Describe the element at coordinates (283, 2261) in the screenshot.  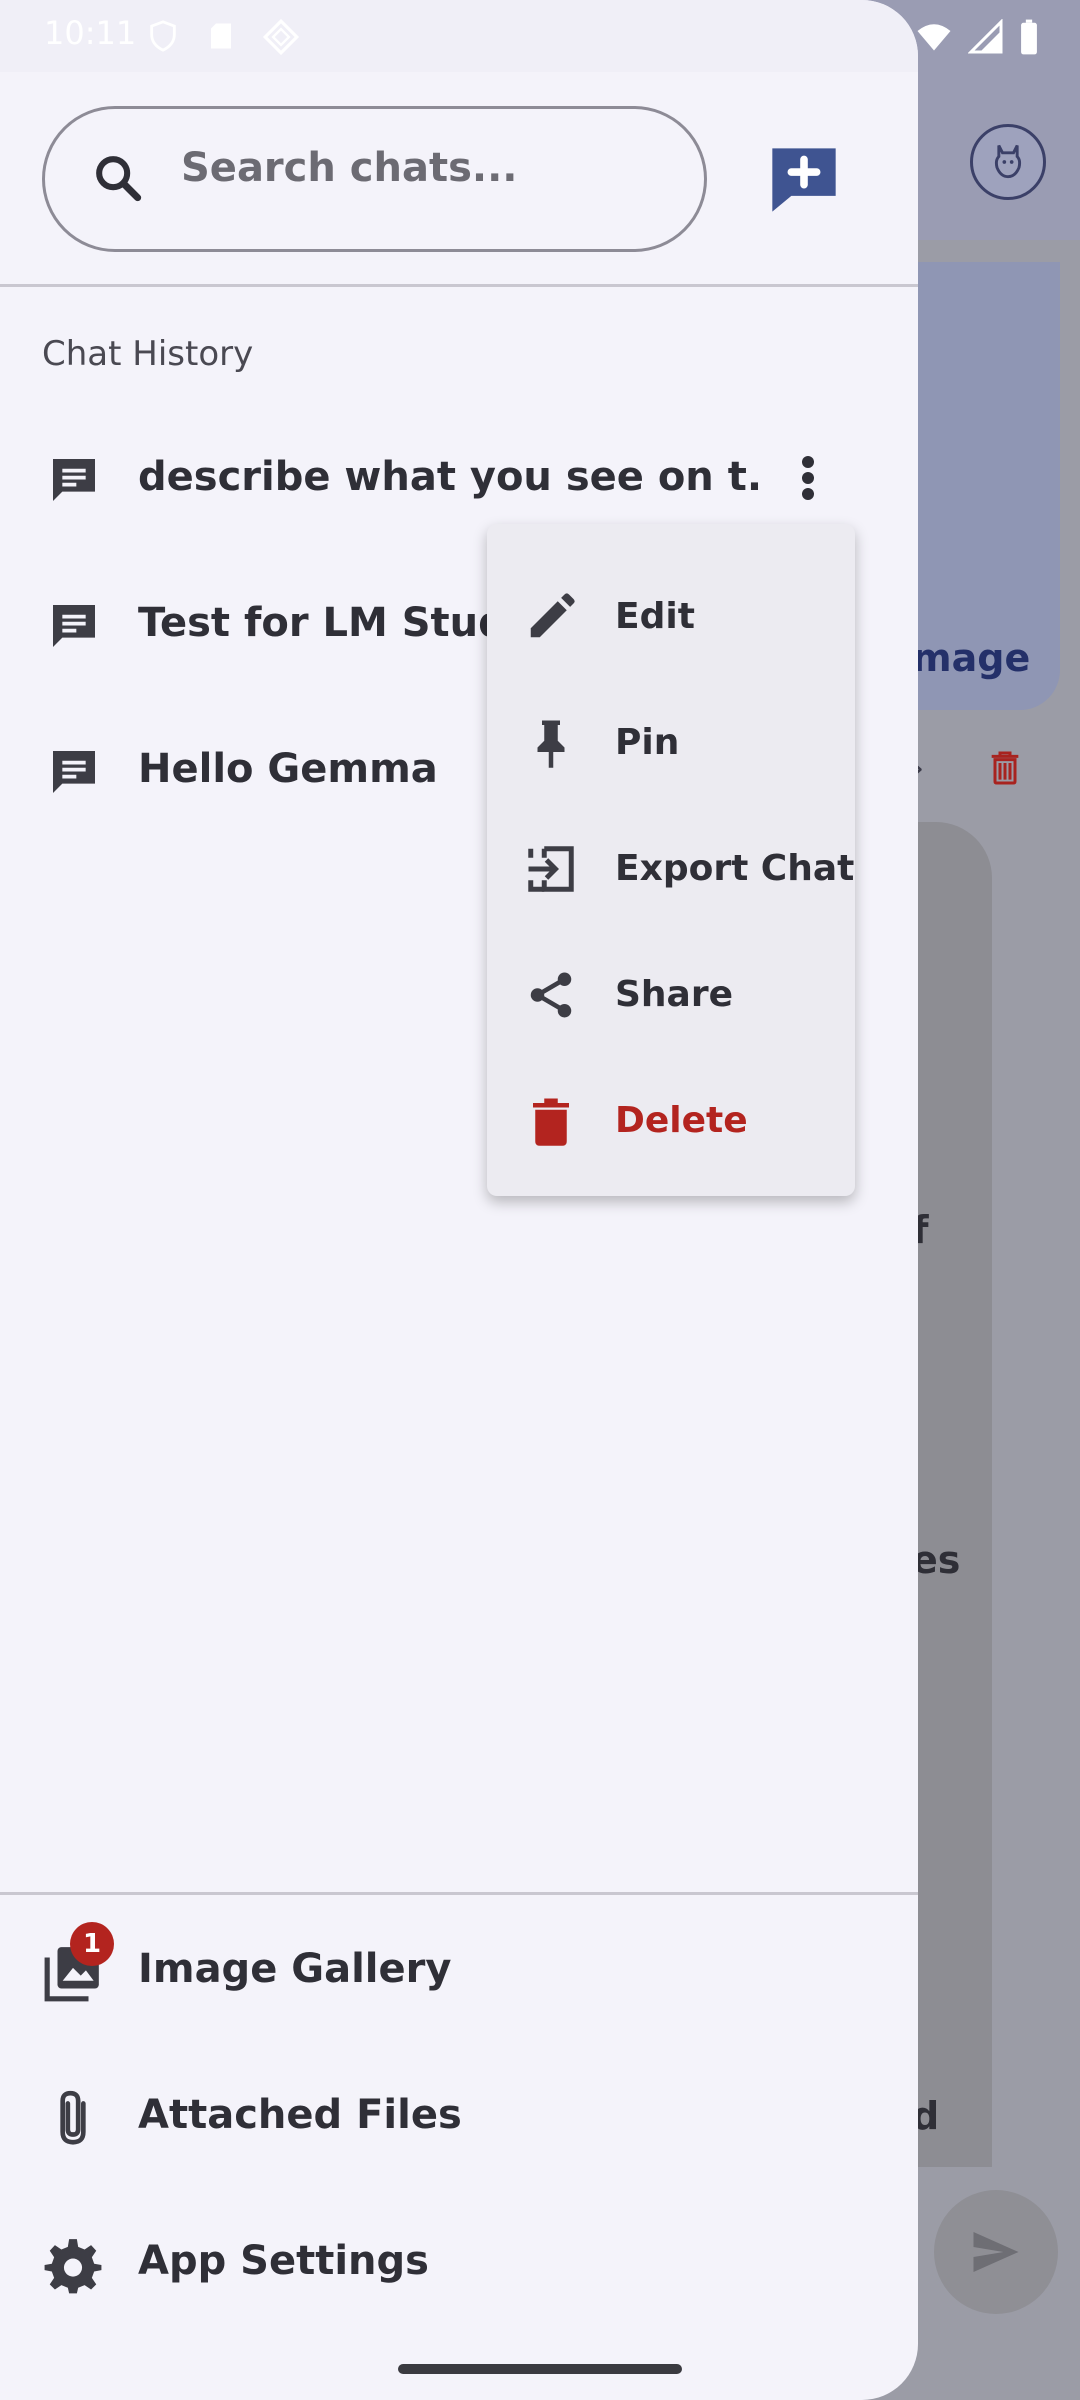
I see `nav-label: App Settings` at that location.